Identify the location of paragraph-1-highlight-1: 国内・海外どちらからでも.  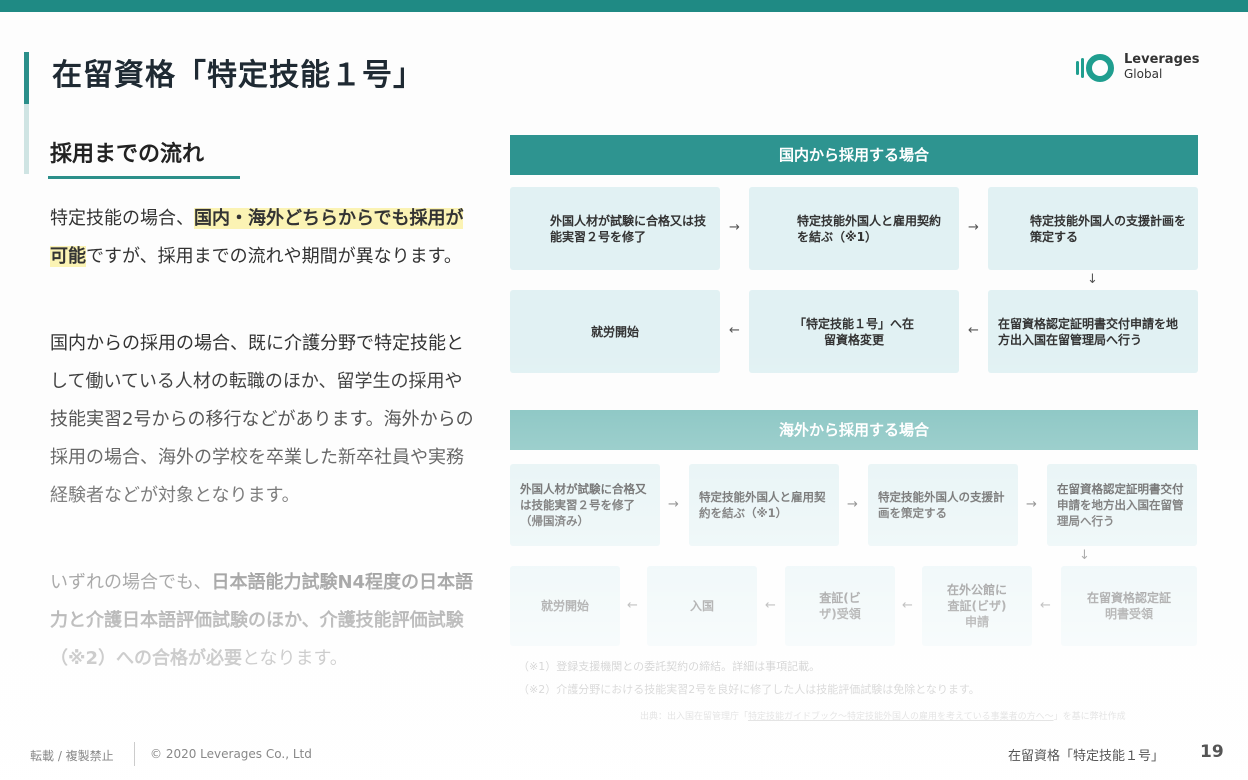
(302, 218).